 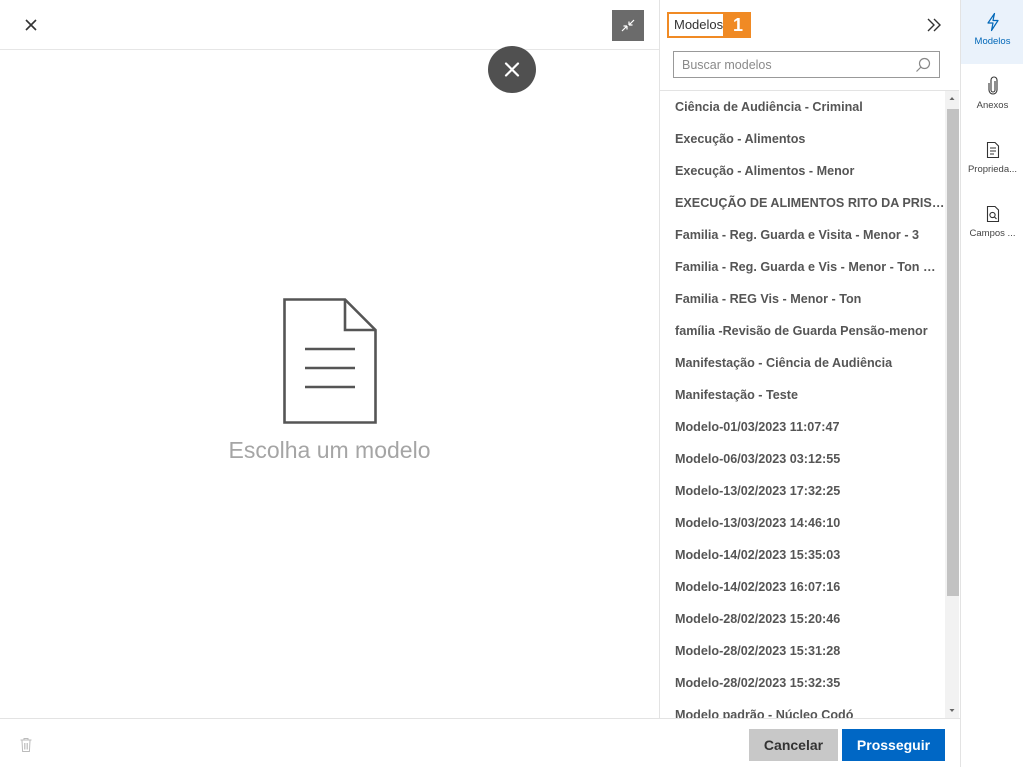 I want to click on properties-icon, so click(x=992, y=150).